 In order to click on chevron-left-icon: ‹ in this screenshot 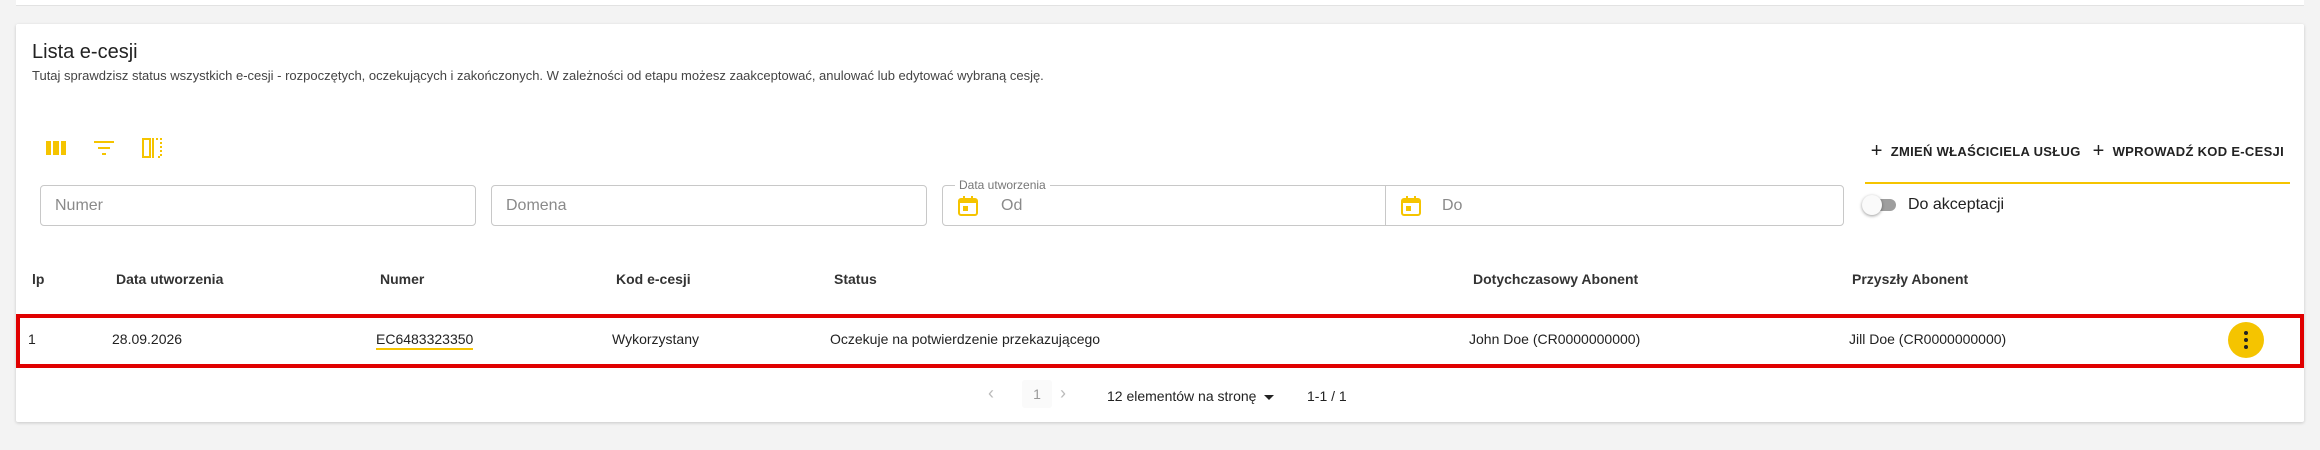, I will do `click(991, 393)`.